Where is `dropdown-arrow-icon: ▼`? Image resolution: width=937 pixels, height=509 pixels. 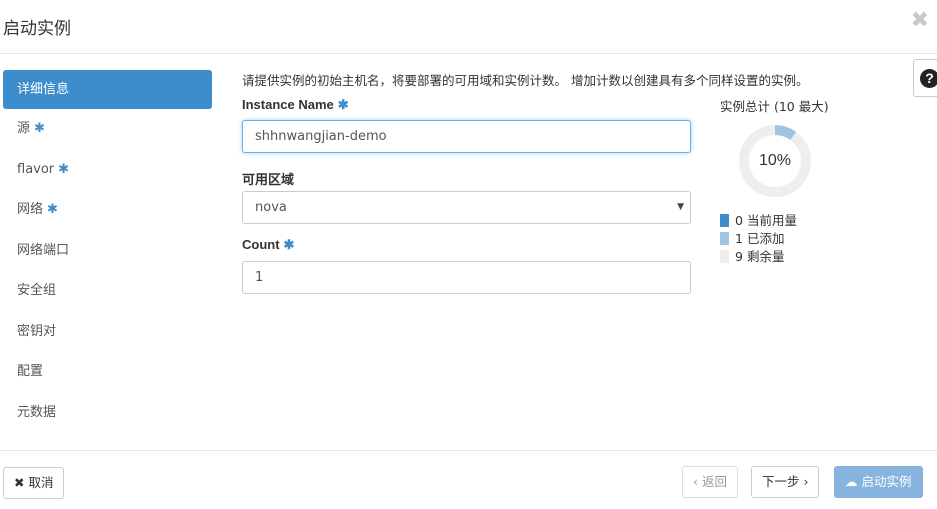 dropdown-arrow-icon: ▼ is located at coordinates (680, 207).